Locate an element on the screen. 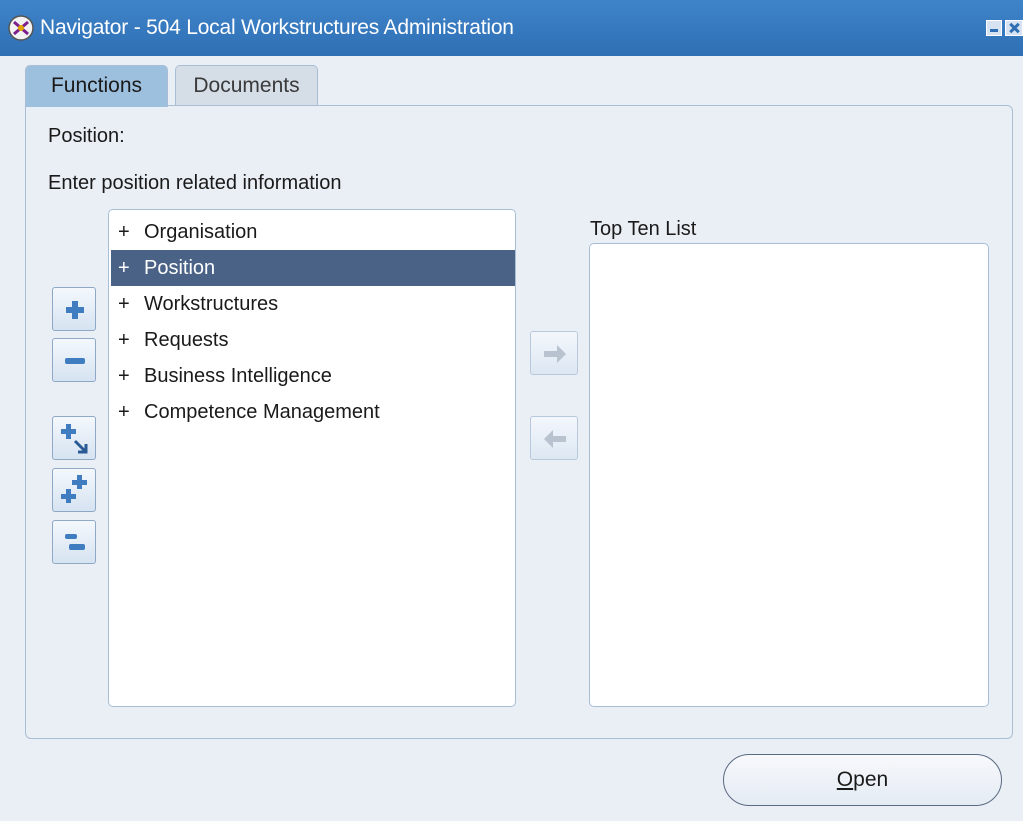 The width and height of the screenshot is (1023, 821). list-item-competence-management: + Competence Management is located at coordinates (313, 412).